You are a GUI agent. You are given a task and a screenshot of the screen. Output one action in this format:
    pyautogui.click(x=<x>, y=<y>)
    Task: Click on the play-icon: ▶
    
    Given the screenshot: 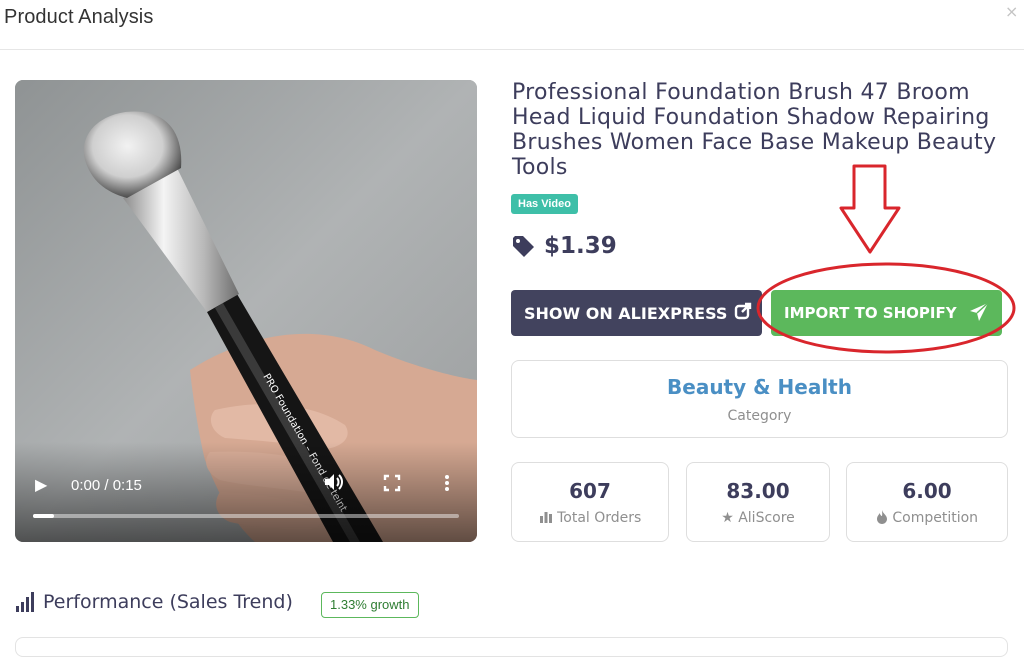 What is the action you would take?
    pyautogui.click(x=41, y=484)
    